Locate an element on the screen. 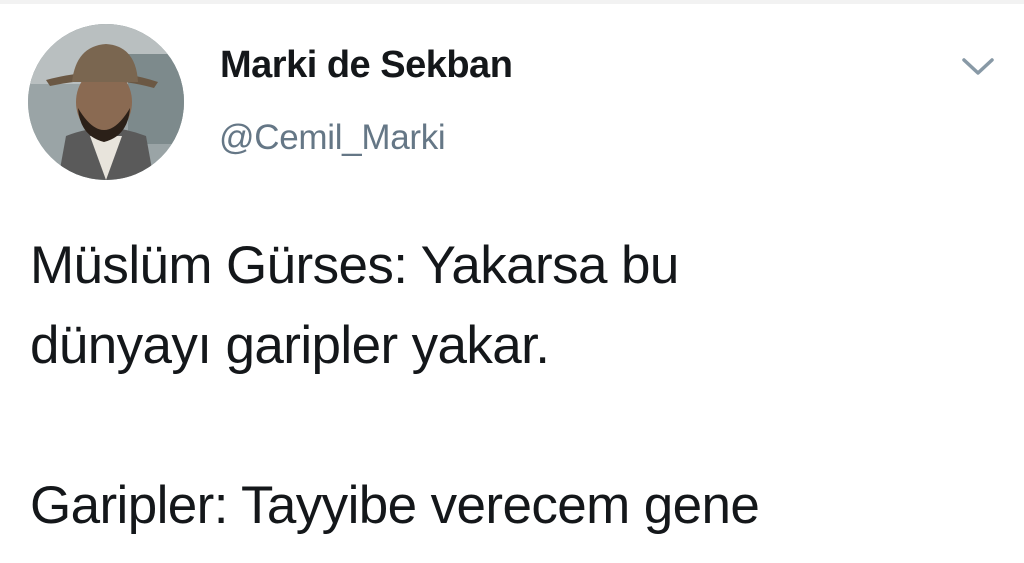  user-handle: @Cemil_Marki is located at coordinates (332, 138).